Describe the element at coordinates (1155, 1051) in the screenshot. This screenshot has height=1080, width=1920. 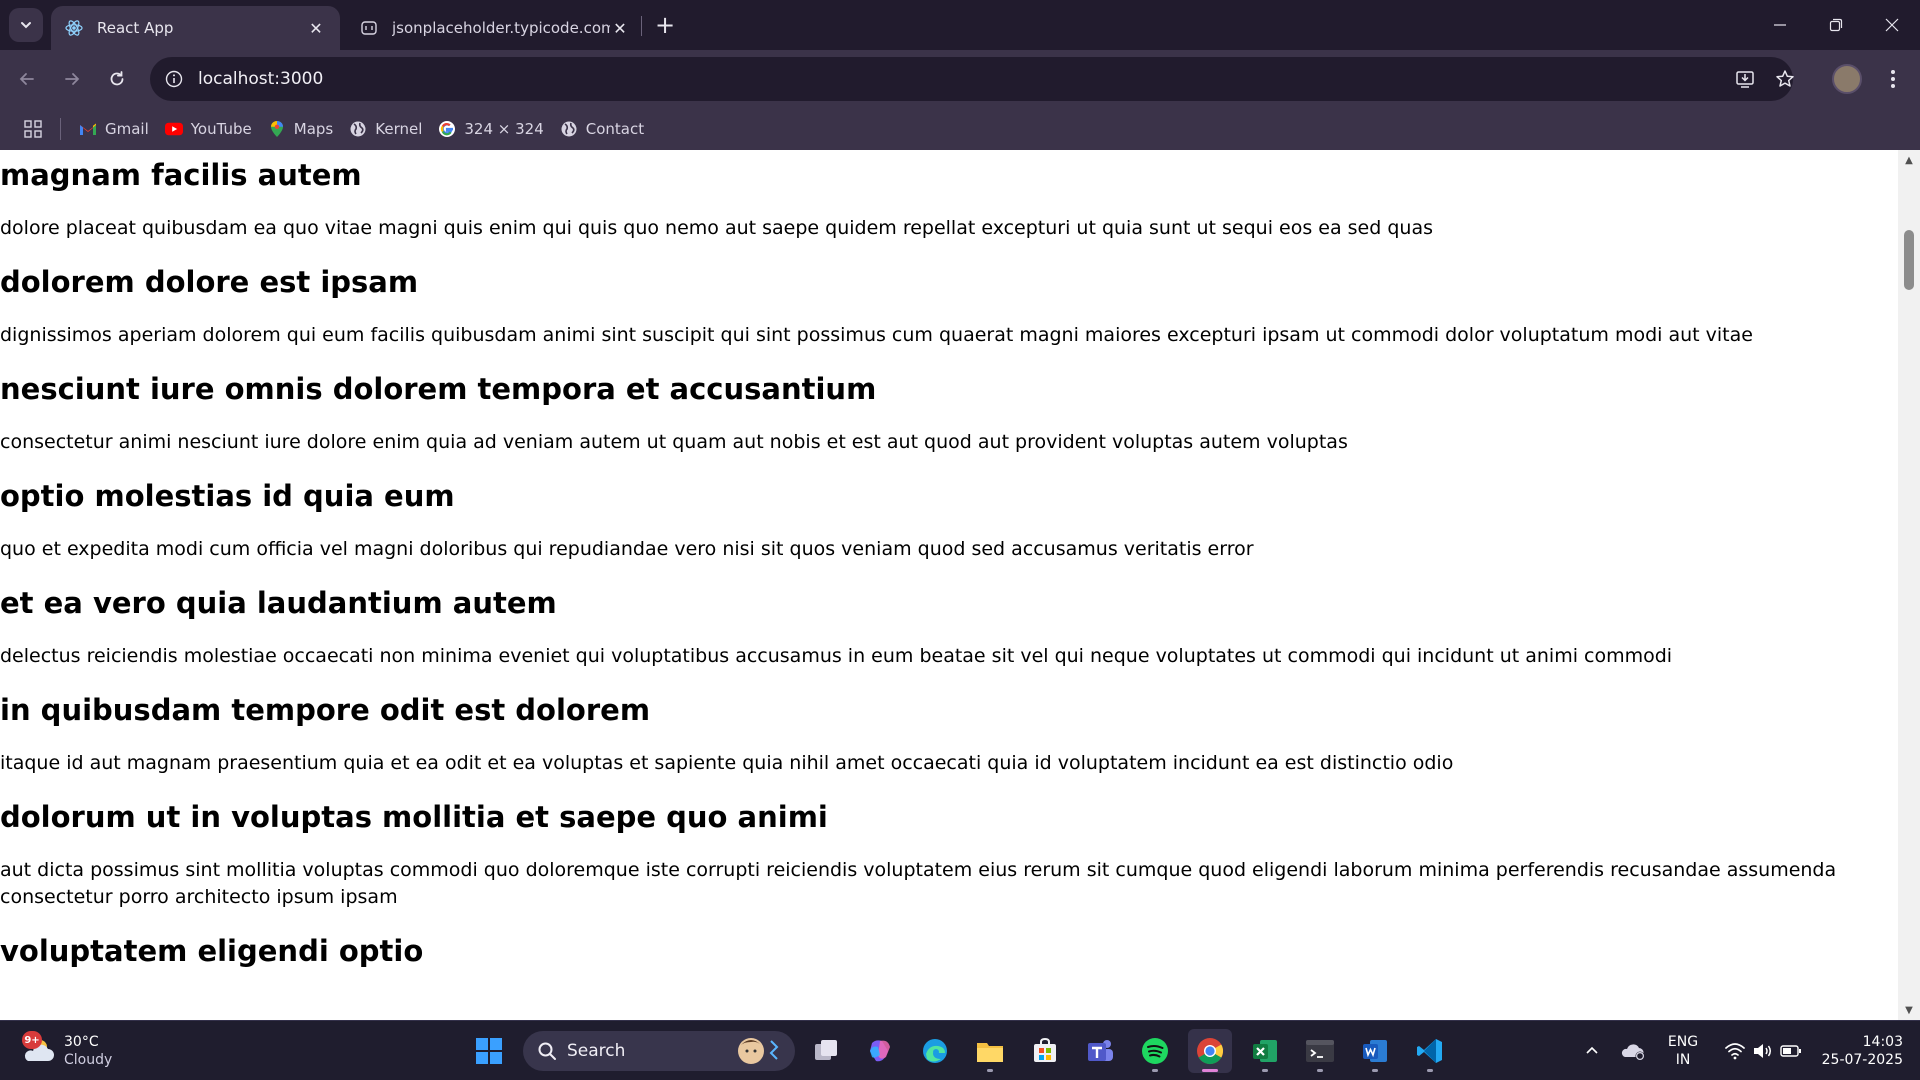
I see `spotify-app` at that location.